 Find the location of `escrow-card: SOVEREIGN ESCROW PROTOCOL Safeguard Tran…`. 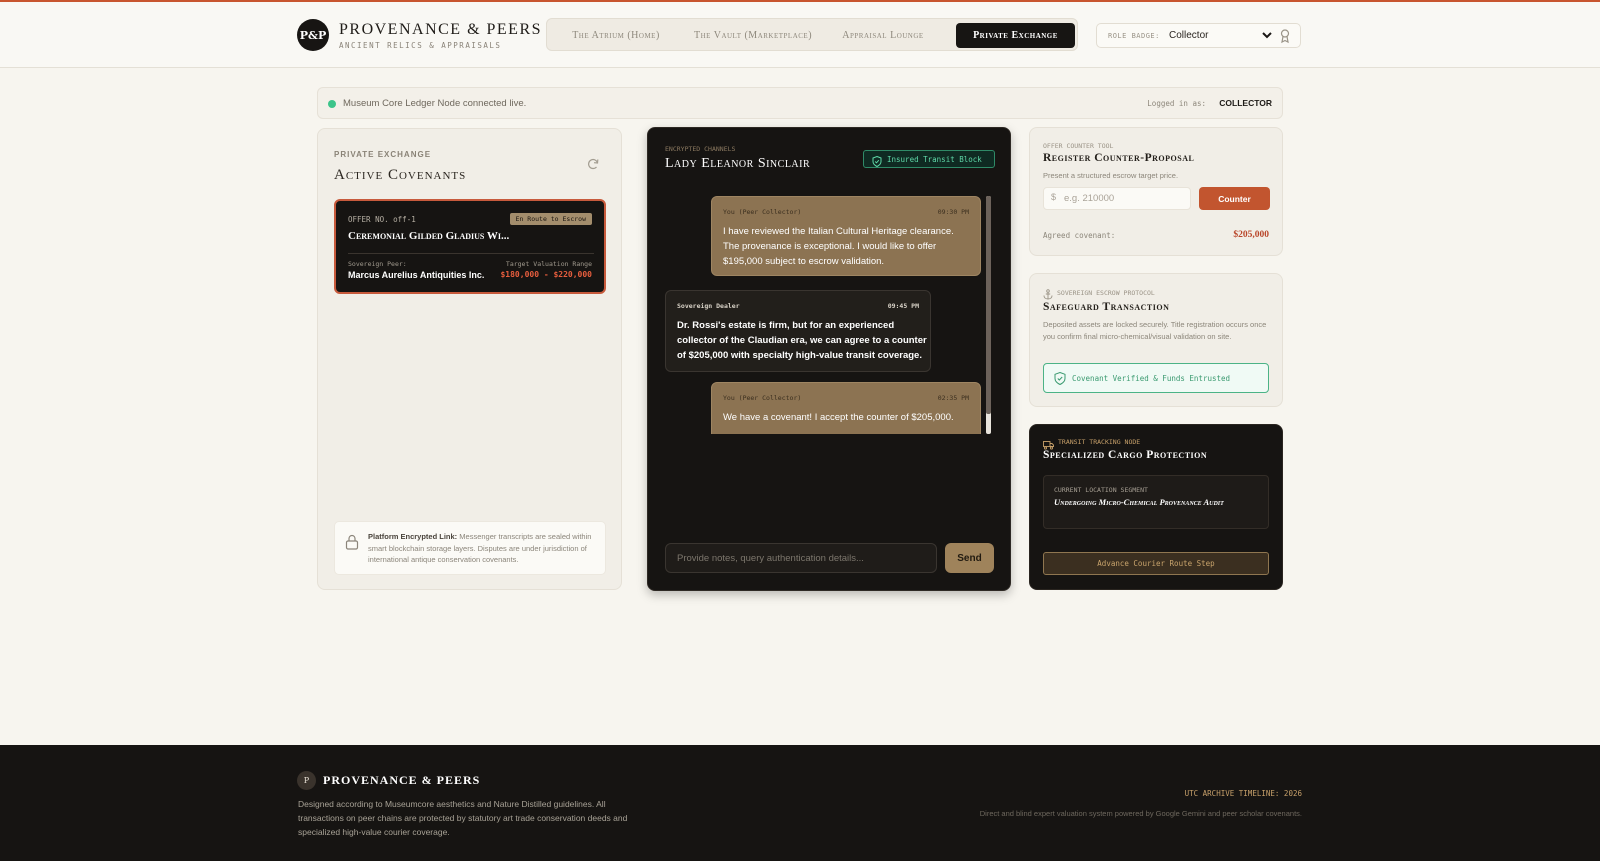

escrow-card: SOVEREIGN ESCROW PROTOCOL Safeguard Tran… is located at coordinates (1156, 340).